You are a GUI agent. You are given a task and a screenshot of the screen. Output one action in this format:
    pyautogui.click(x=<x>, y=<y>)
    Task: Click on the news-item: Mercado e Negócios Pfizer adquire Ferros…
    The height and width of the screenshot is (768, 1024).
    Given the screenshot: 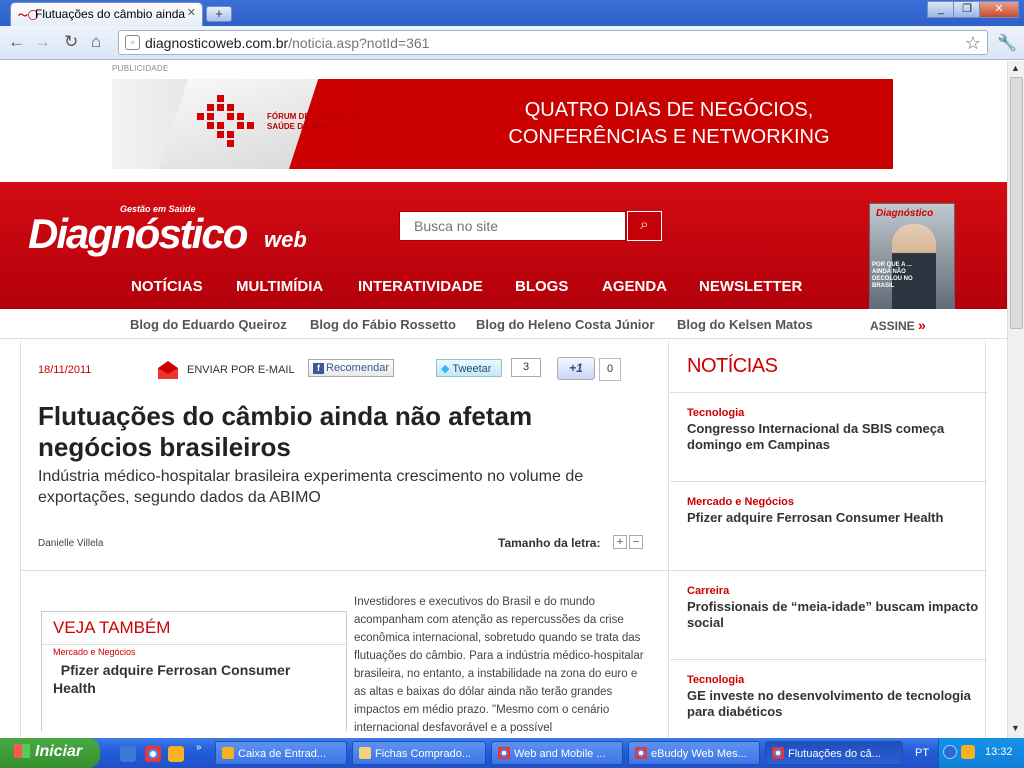 What is the action you would take?
    pyautogui.click(x=834, y=511)
    